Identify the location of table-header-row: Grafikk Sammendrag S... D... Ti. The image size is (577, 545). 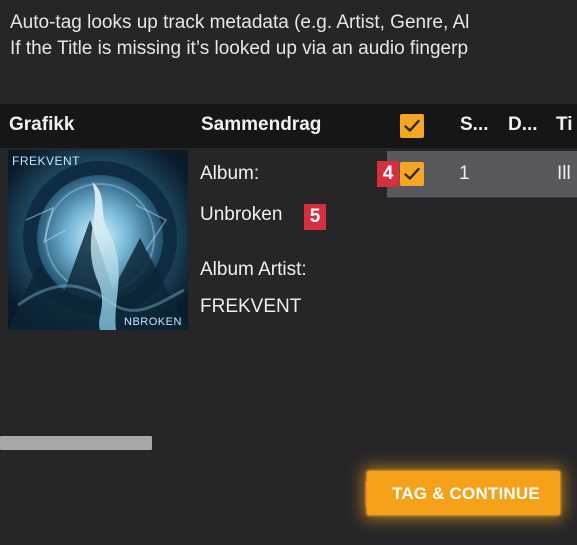
(288, 126).